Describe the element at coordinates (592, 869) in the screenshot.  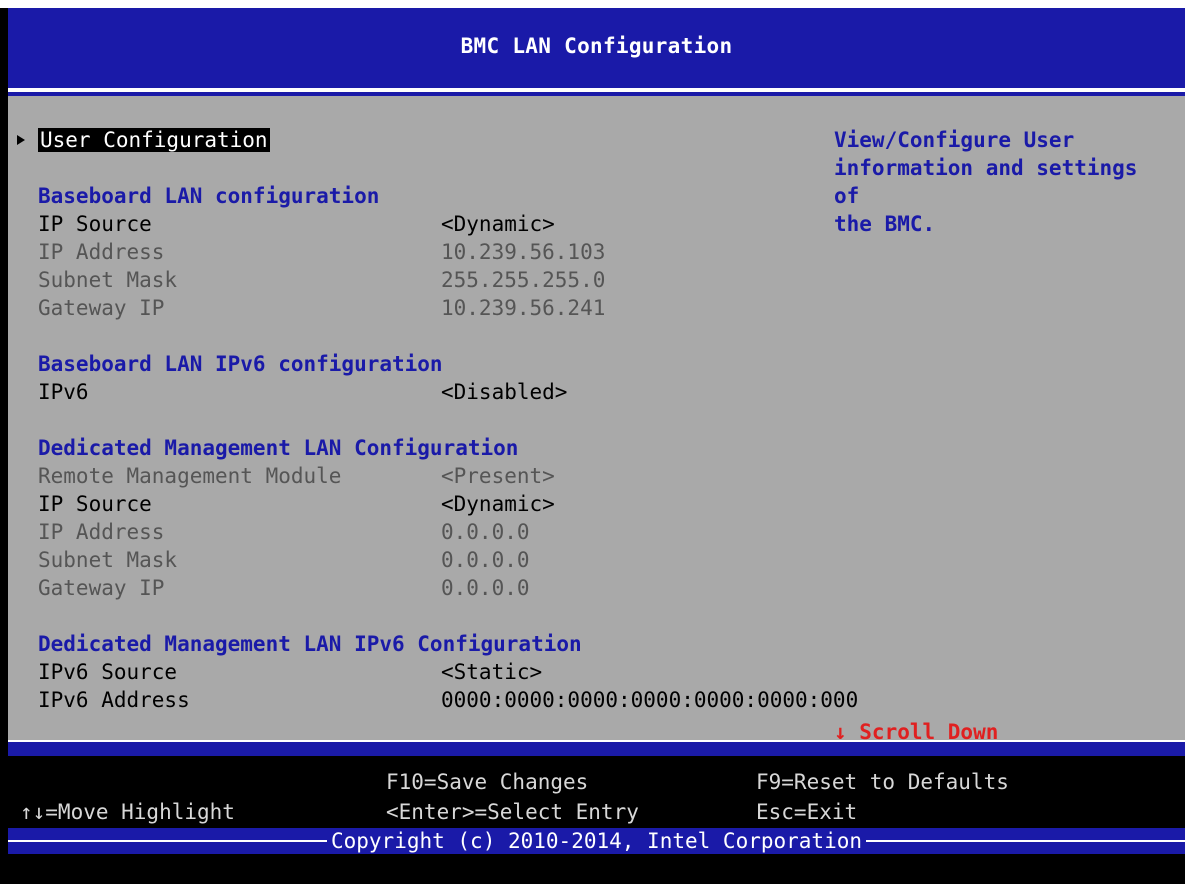
I see `bottom-border` at that location.